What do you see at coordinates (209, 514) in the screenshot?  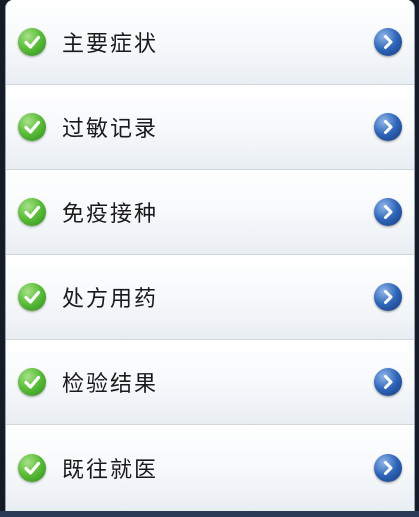 I see `bottom-bar` at bounding box center [209, 514].